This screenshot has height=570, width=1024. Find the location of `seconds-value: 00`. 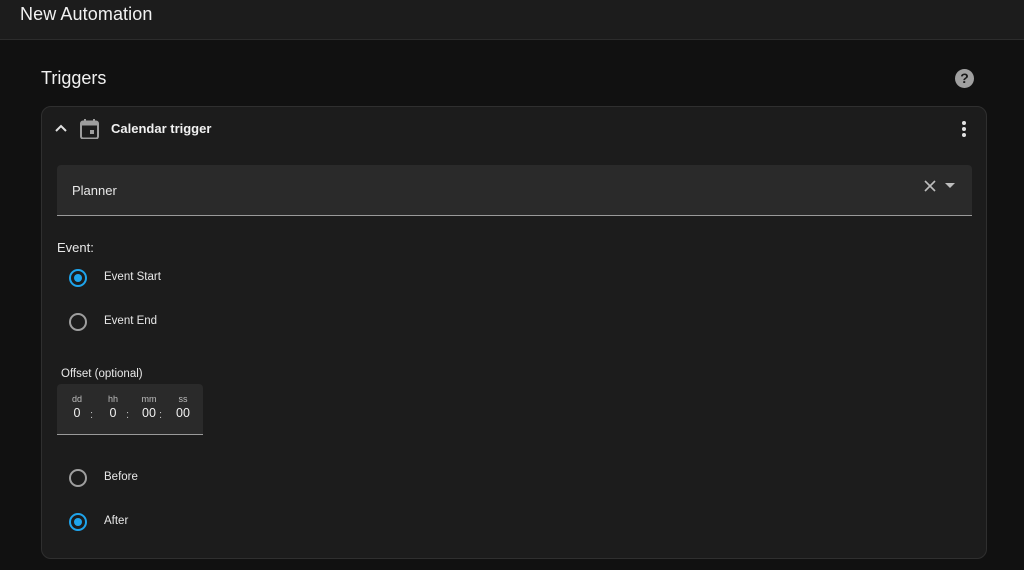

seconds-value: 00 is located at coordinates (183, 413).